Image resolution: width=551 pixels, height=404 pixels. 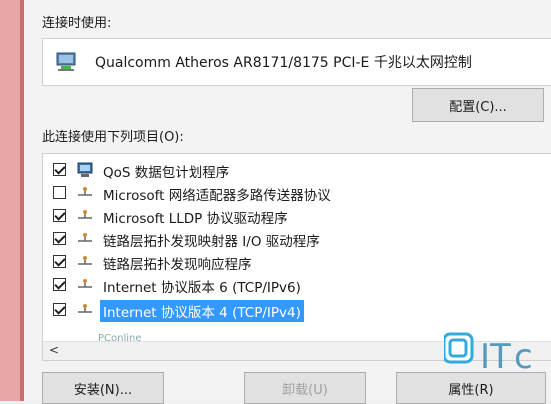 I want to click on qos-scheduler-icon, so click(x=85, y=169).